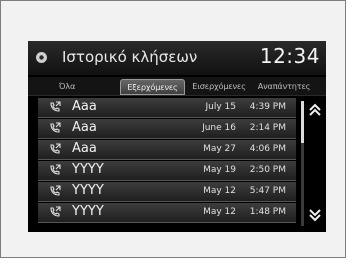 Image resolution: width=356 pixels, height=266 pixels. I want to click on call-row: YYYY May 12 1:48 PM, so click(167, 213).